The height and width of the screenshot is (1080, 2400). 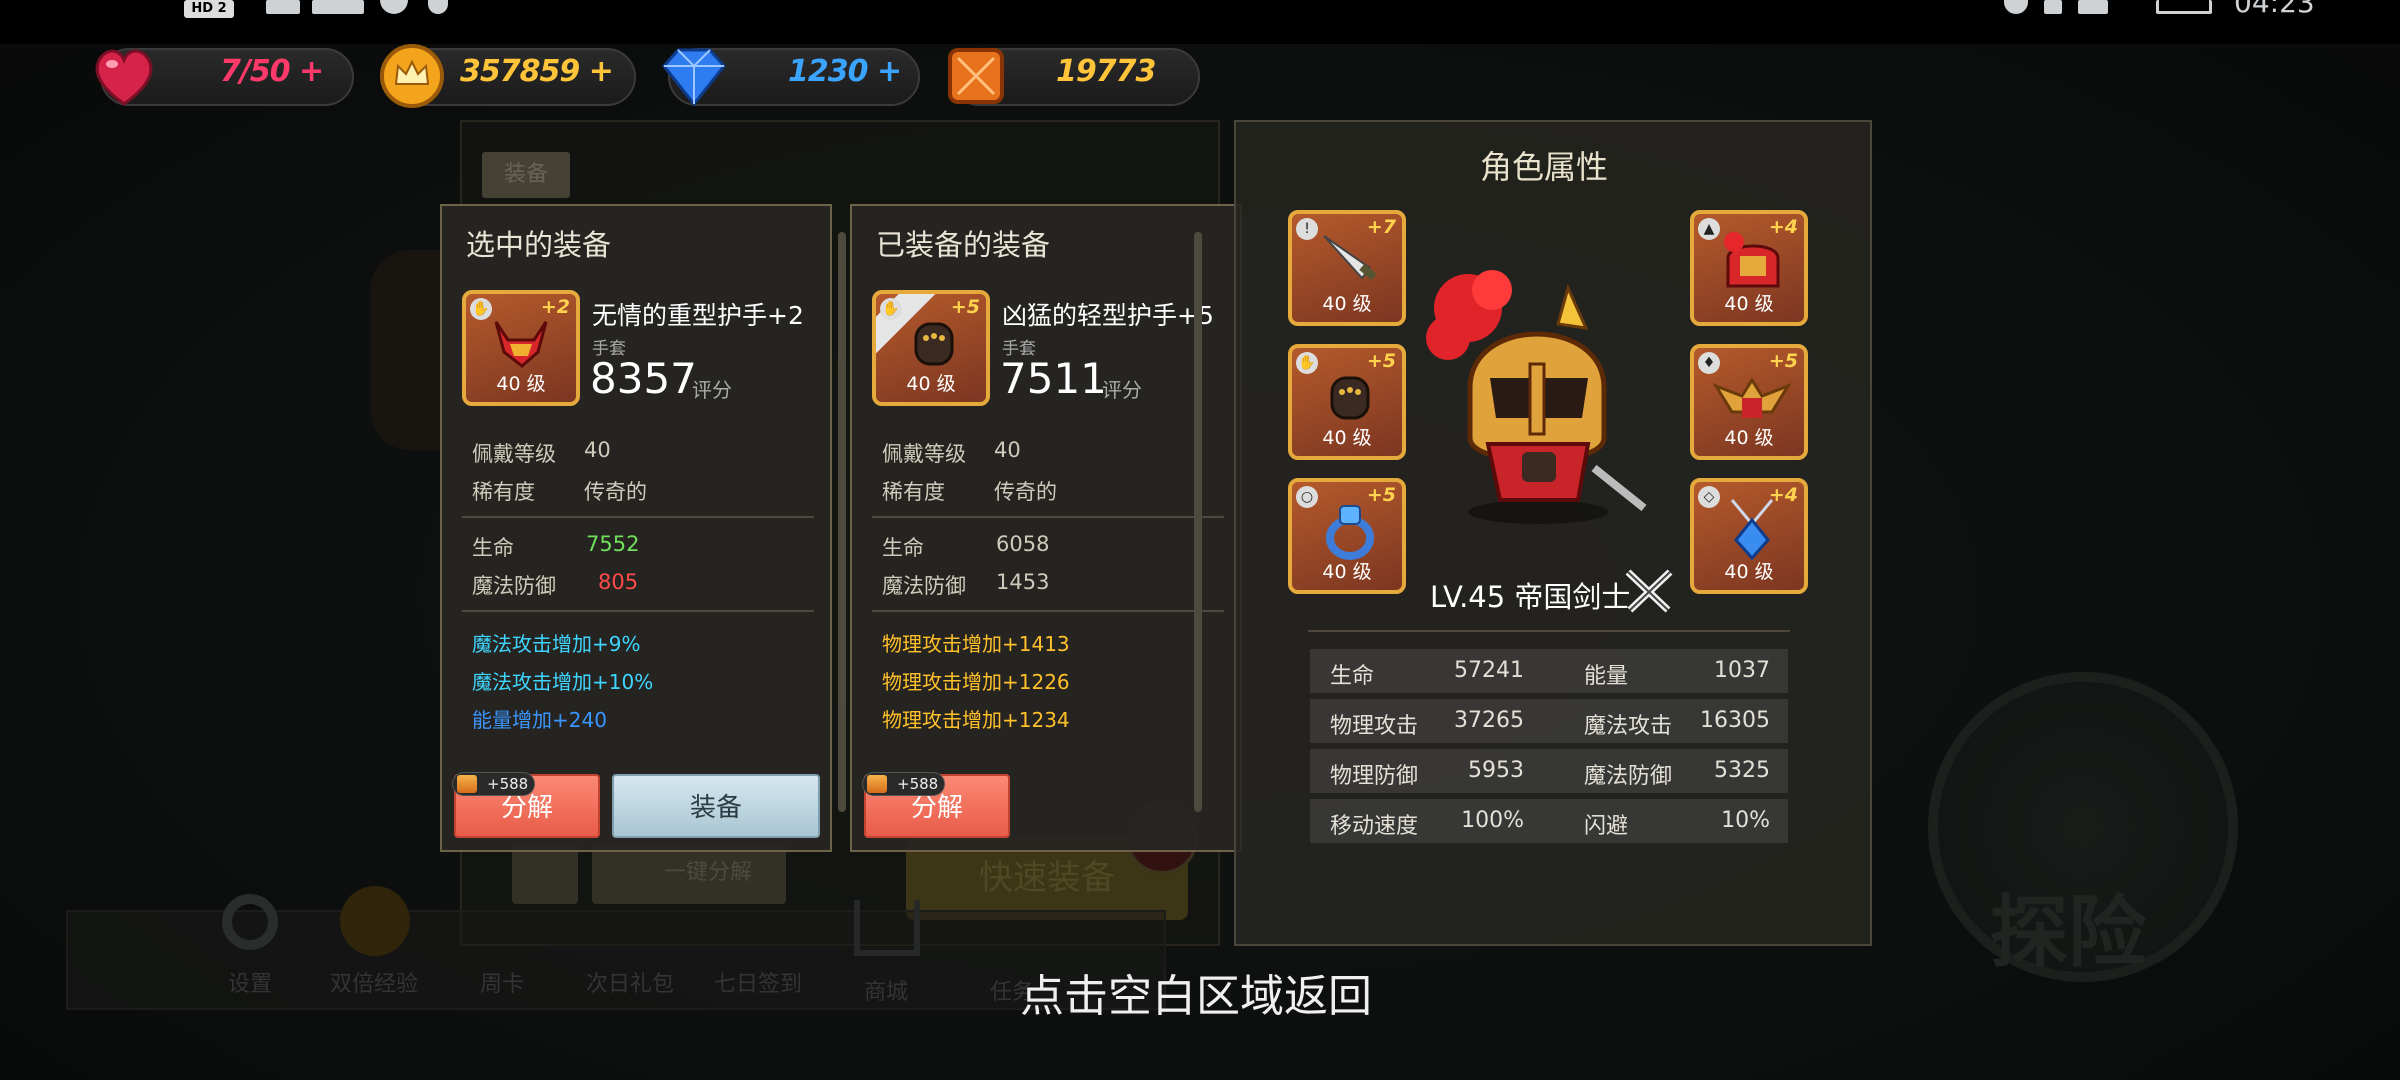 What do you see at coordinates (1752, 530) in the screenshot?
I see `amulet-icon` at bounding box center [1752, 530].